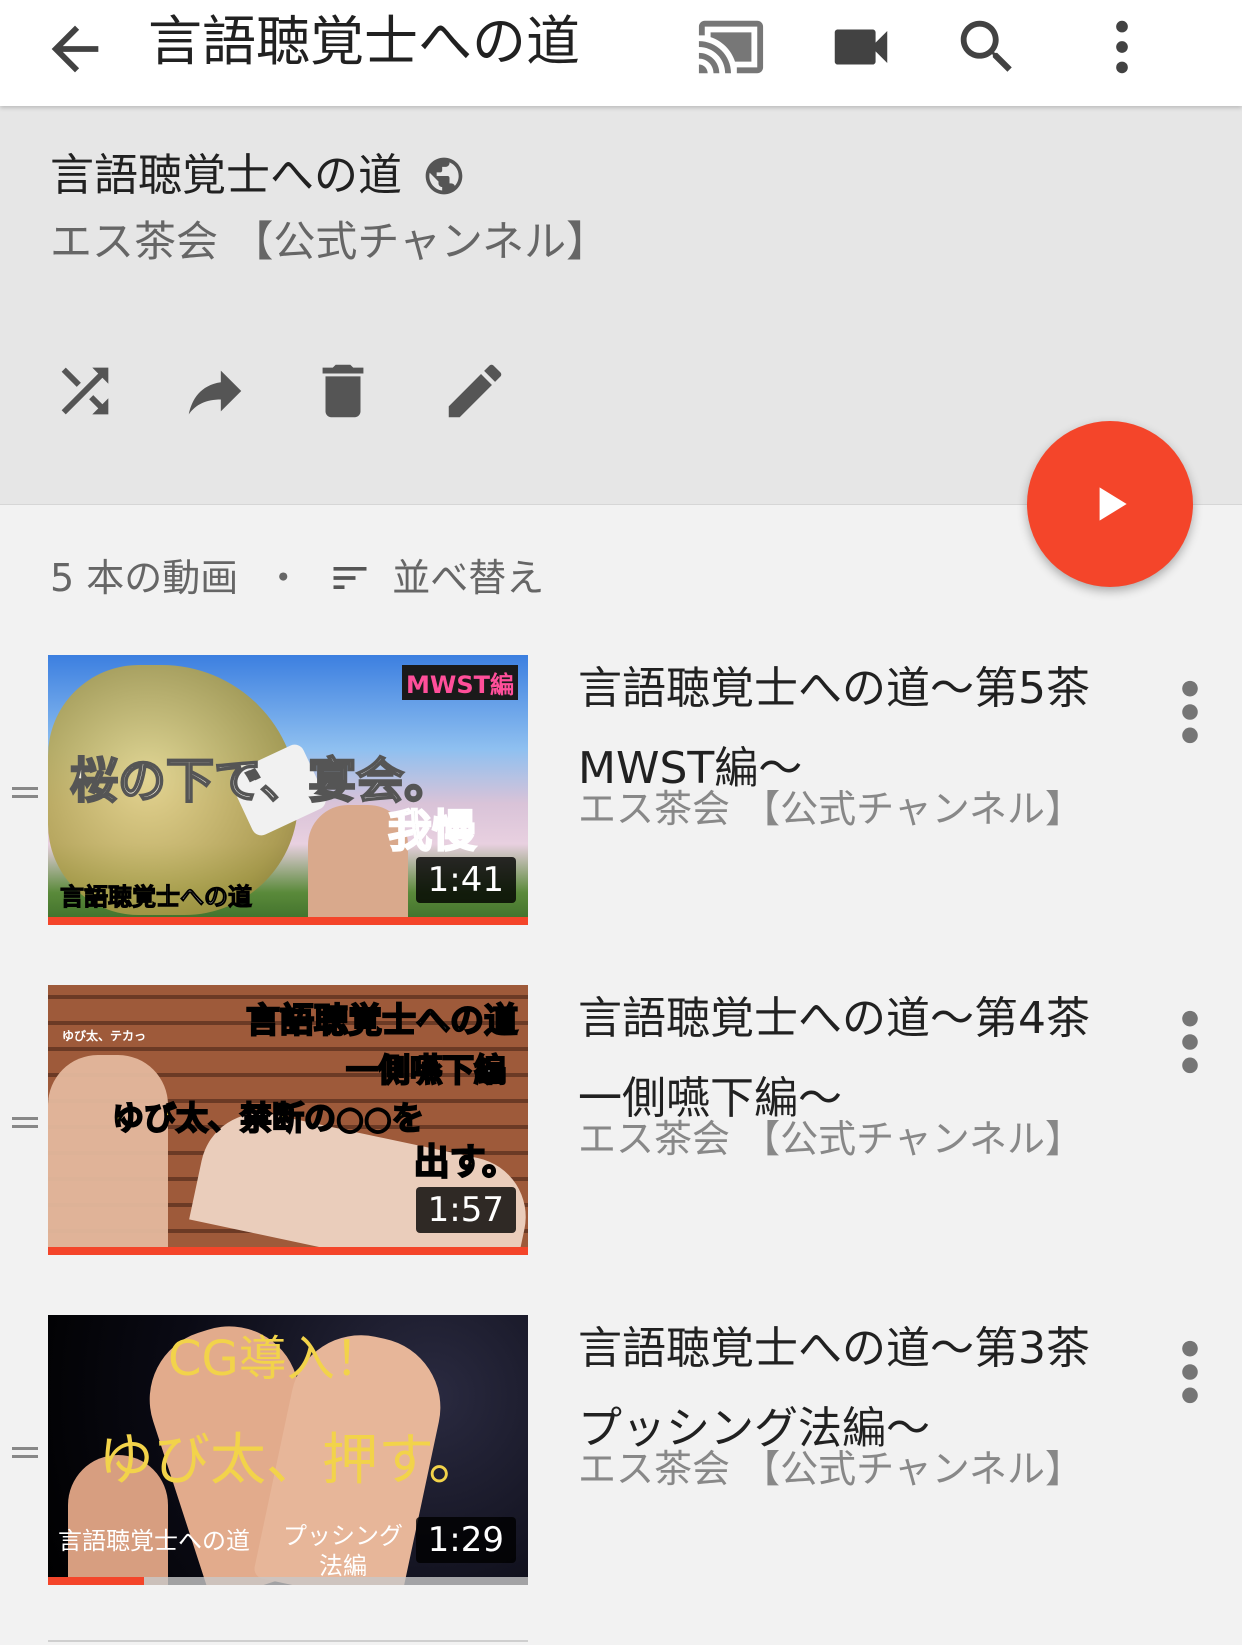 The height and width of the screenshot is (1645, 1242). Describe the element at coordinates (465, 1540) in the screenshot. I see `duration-badge: 1:29` at that location.